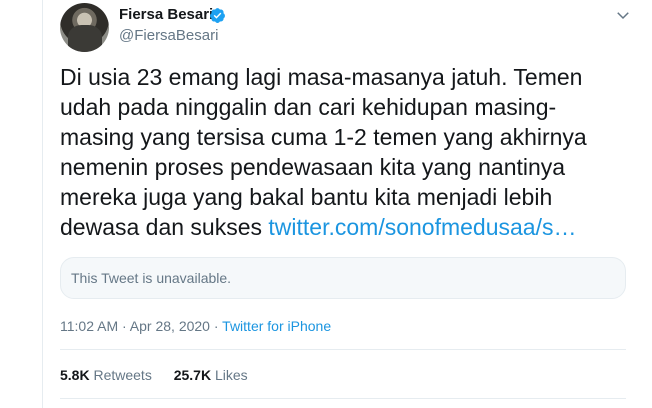  I want to click on author-handle: @FiersaBesari, so click(168, 35).